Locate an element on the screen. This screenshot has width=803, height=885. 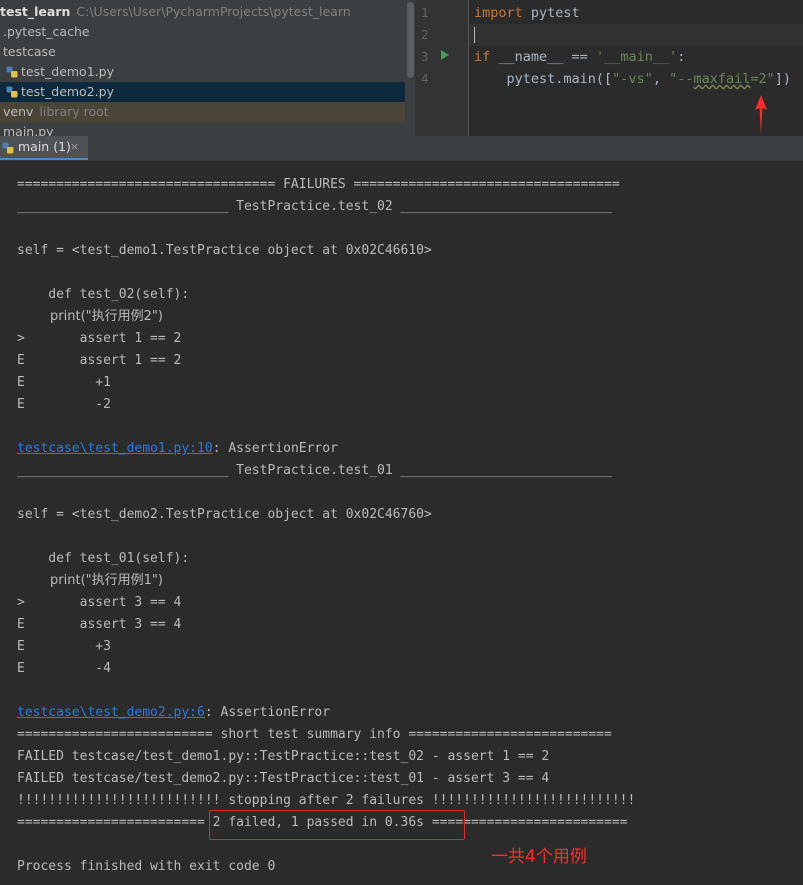
annotation-arrow-icon is located at coordinates (761, 115).